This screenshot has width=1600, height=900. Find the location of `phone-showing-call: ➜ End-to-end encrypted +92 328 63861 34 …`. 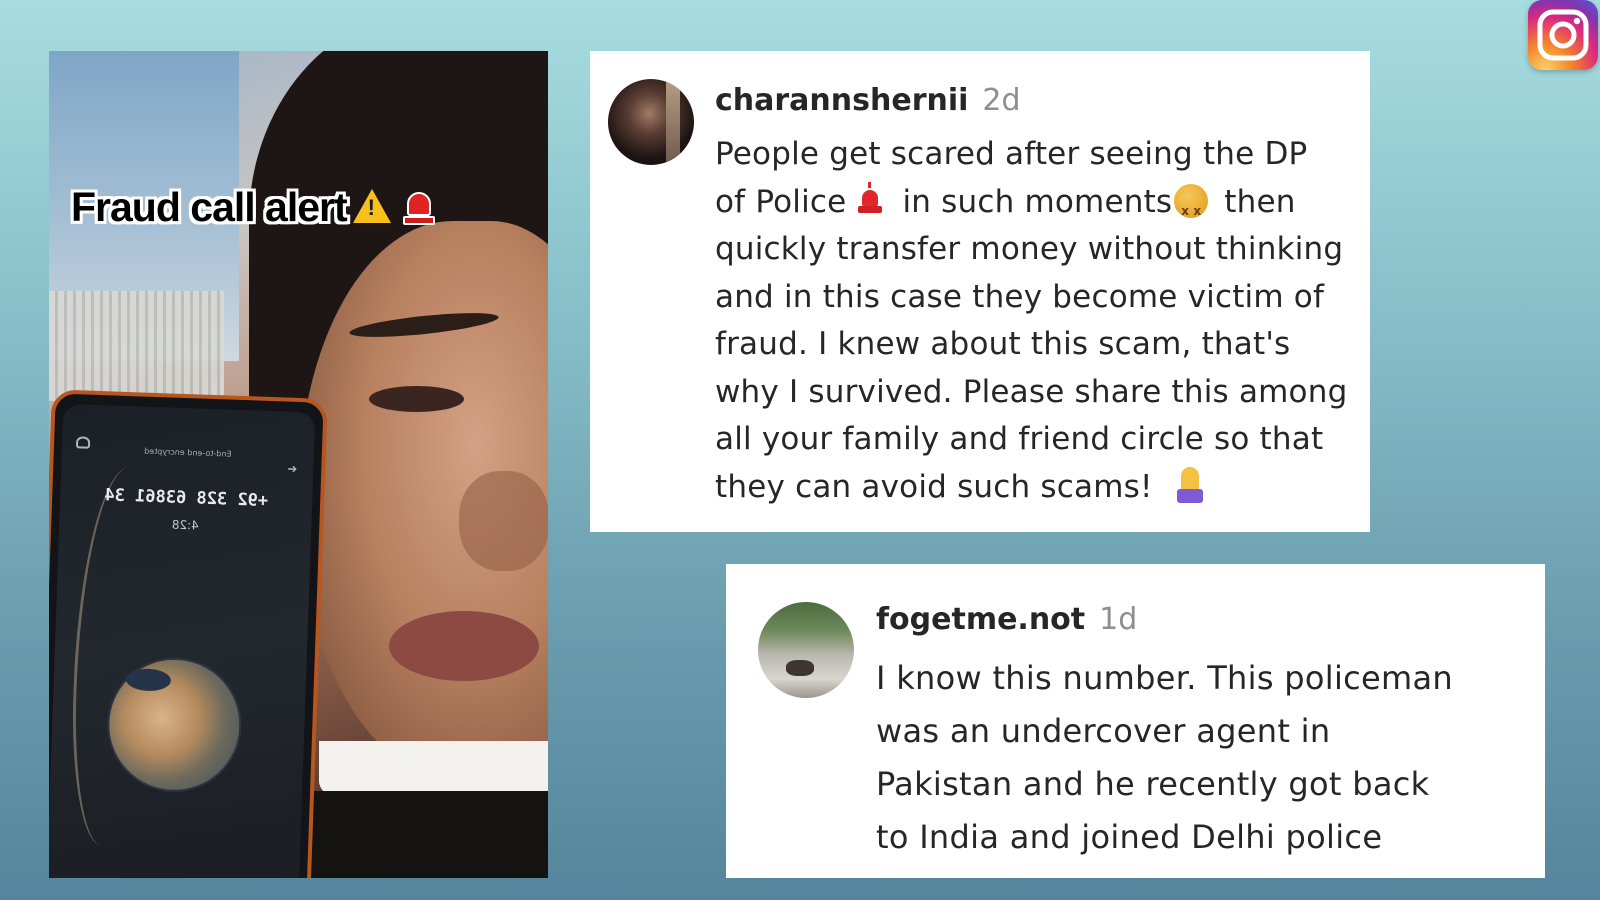

phone-showing-call: ➜ End-to-end encrypted +92 328 63861 34 … is located at coordinates (188, 633).